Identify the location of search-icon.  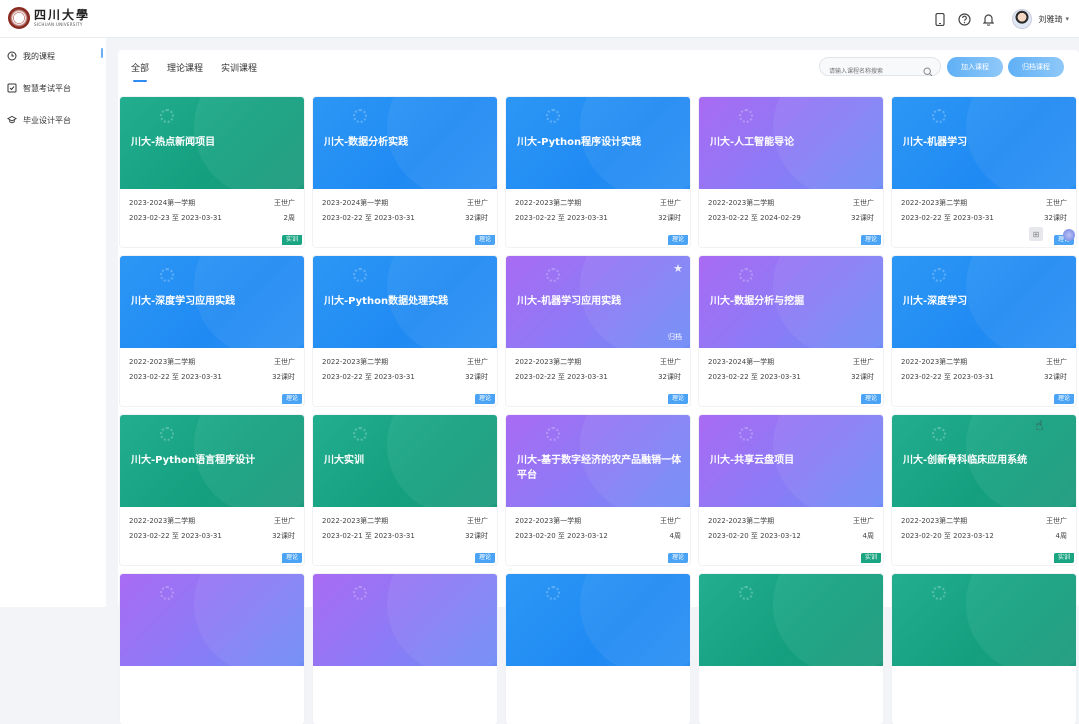
(928, 69).